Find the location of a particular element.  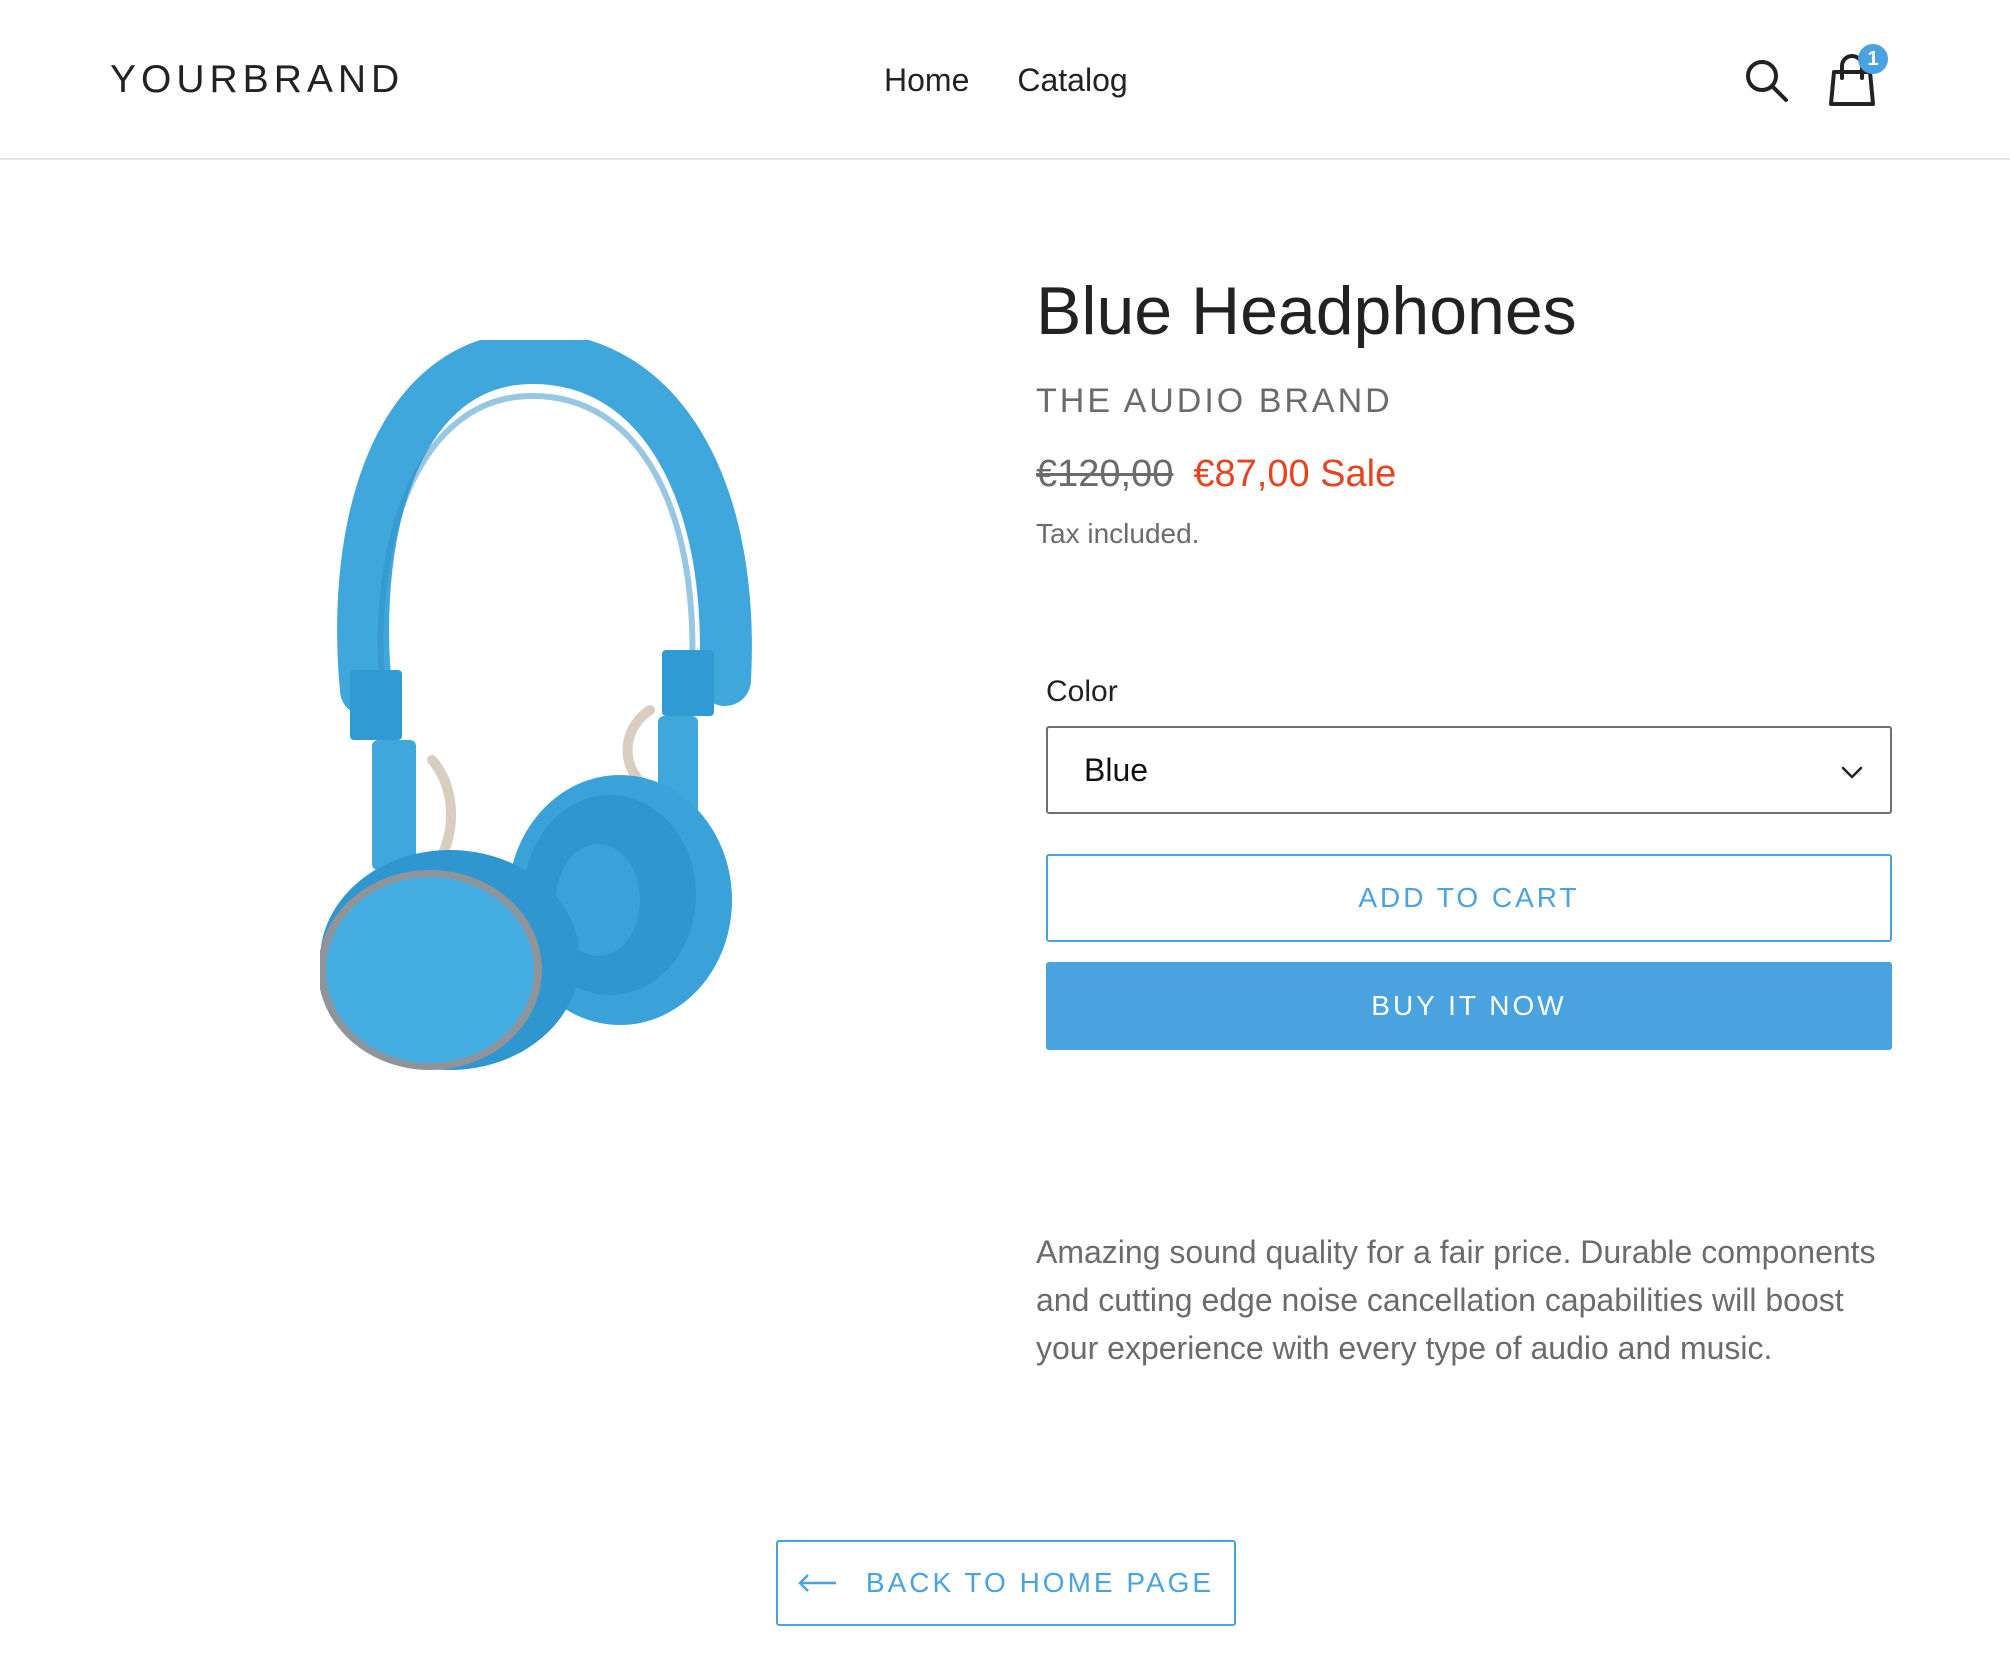

back-to-home-label: BACK TO HOME PAGE is located at coordinates (1040, 1582).